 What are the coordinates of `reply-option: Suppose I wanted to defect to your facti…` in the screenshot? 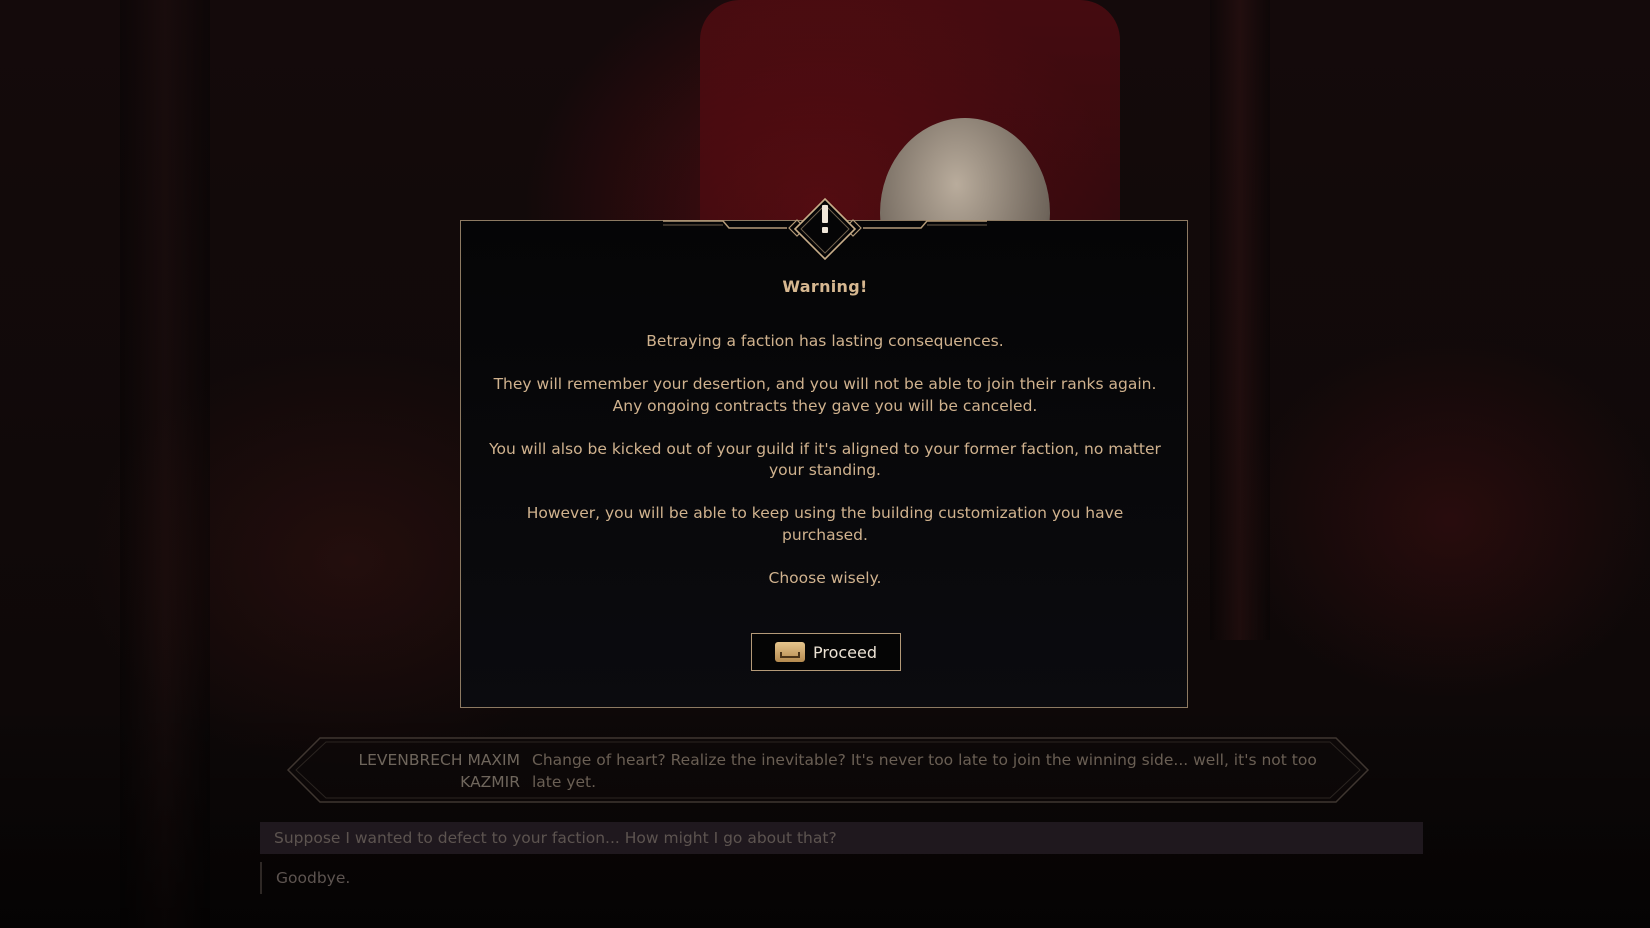 It's located at (841, 838).